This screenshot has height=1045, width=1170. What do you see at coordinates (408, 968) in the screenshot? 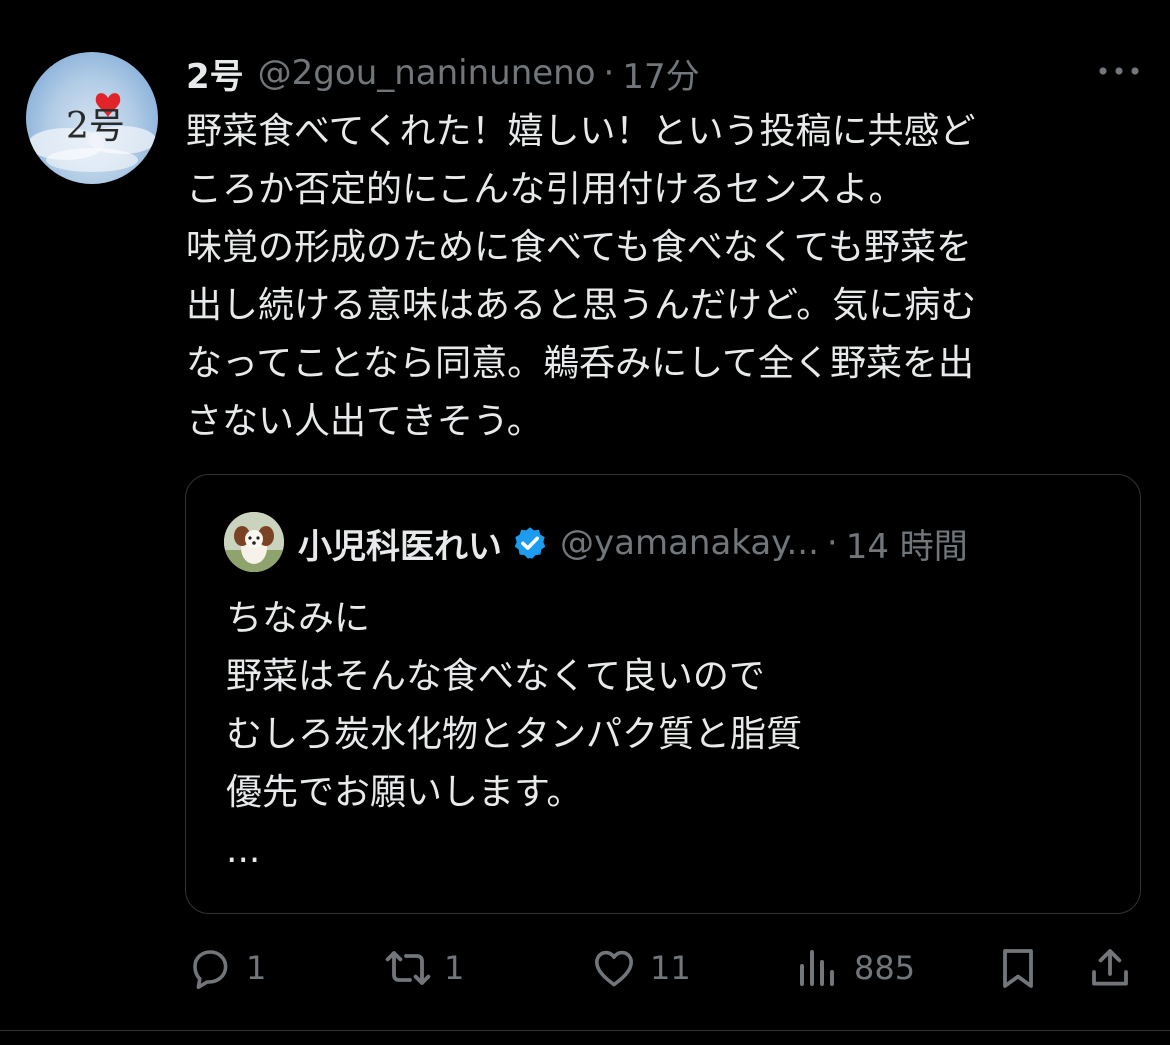
I see `retweet-icon` at bounding box center [408, 968].